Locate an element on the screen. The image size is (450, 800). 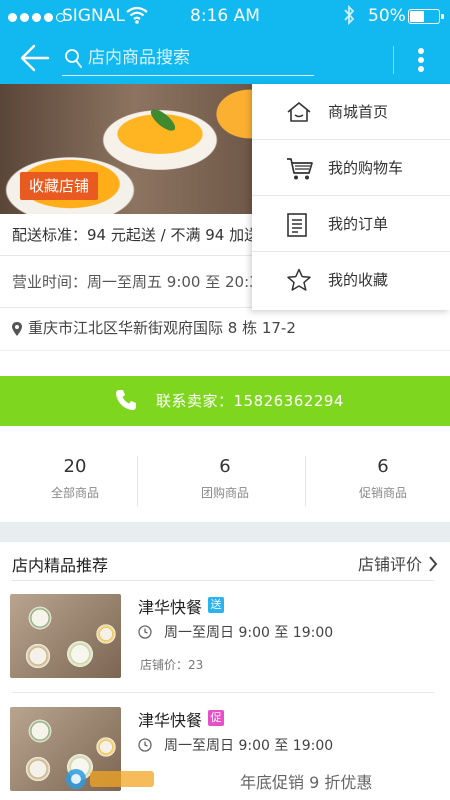
contact-text: 联系卖家：15826362294 is located at coordinates (250, 401).